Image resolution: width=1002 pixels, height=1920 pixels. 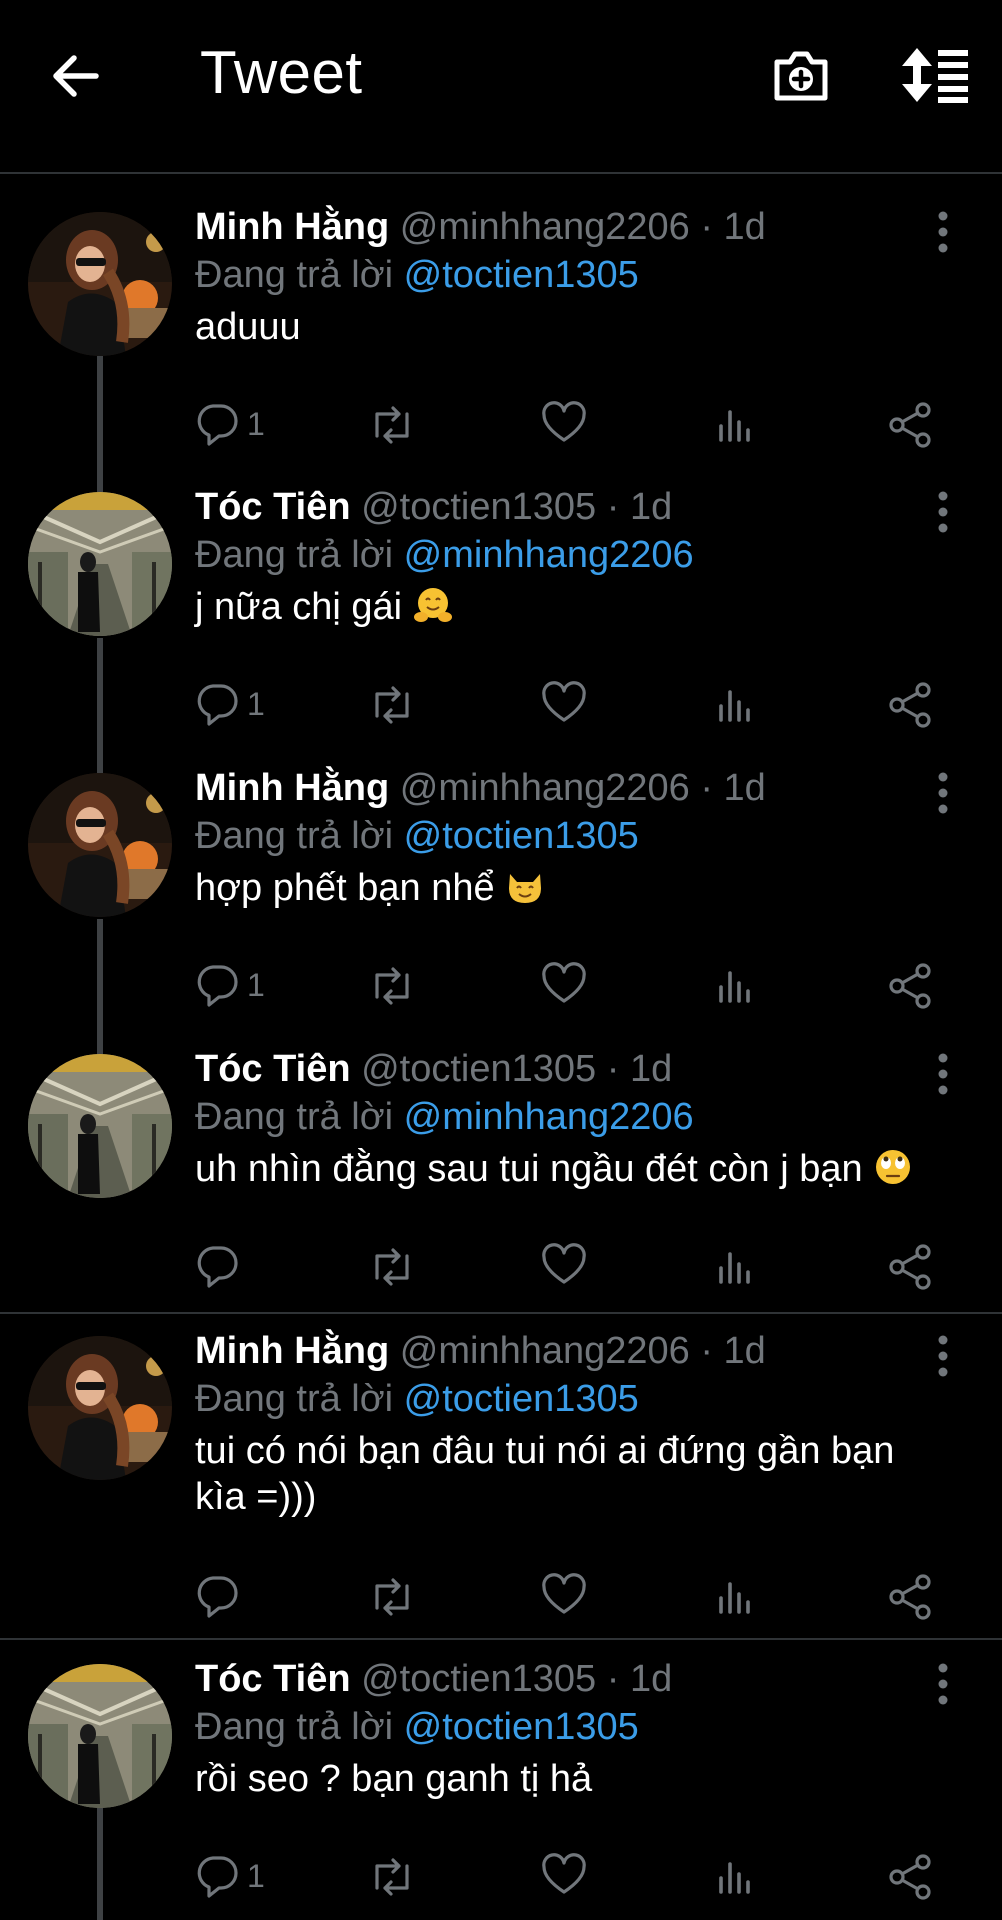 I want to click on eye-roll-emoji, so click(x=893, y=1167).